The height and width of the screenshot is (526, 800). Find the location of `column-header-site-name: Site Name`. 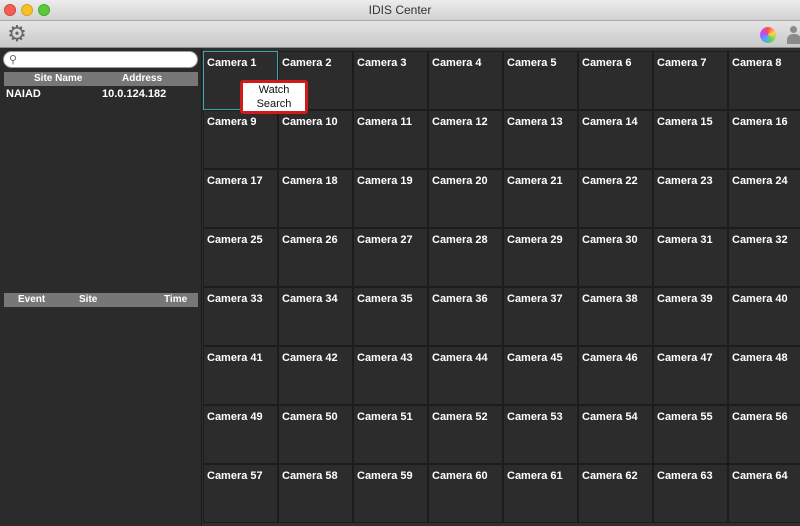

column-header-site-name: Site Name is located at coordinates (58, 78).